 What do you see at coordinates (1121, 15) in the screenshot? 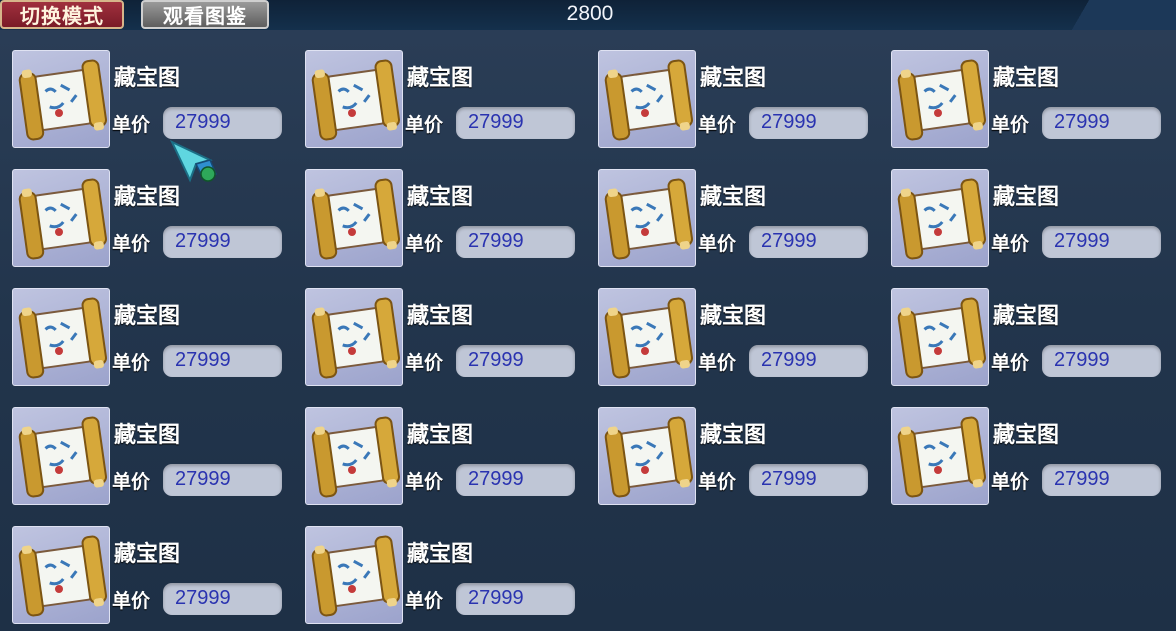
I see `top-bar-decoration` at bounding box center [1121, 15].